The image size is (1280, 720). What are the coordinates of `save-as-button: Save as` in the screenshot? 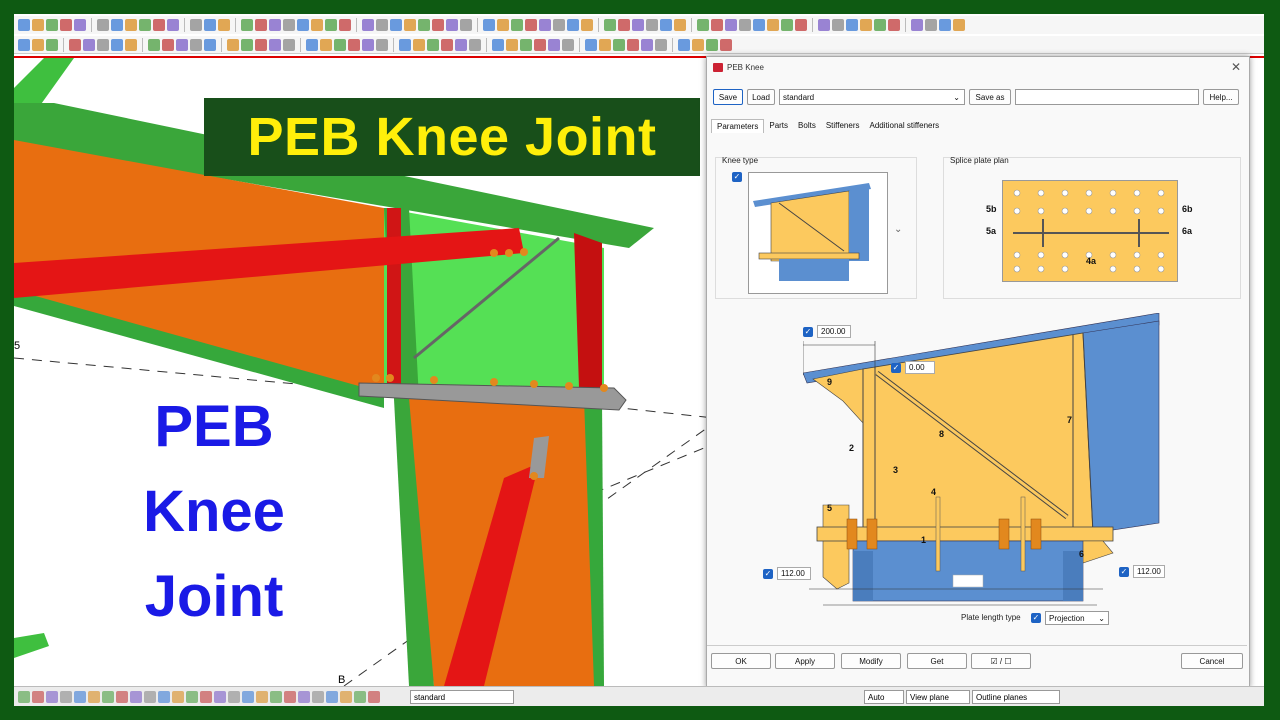 It's located at (990, 97).